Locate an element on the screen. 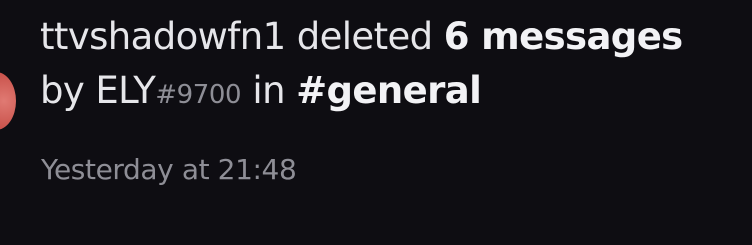  in-text: in is located at coordinates (268, 90).